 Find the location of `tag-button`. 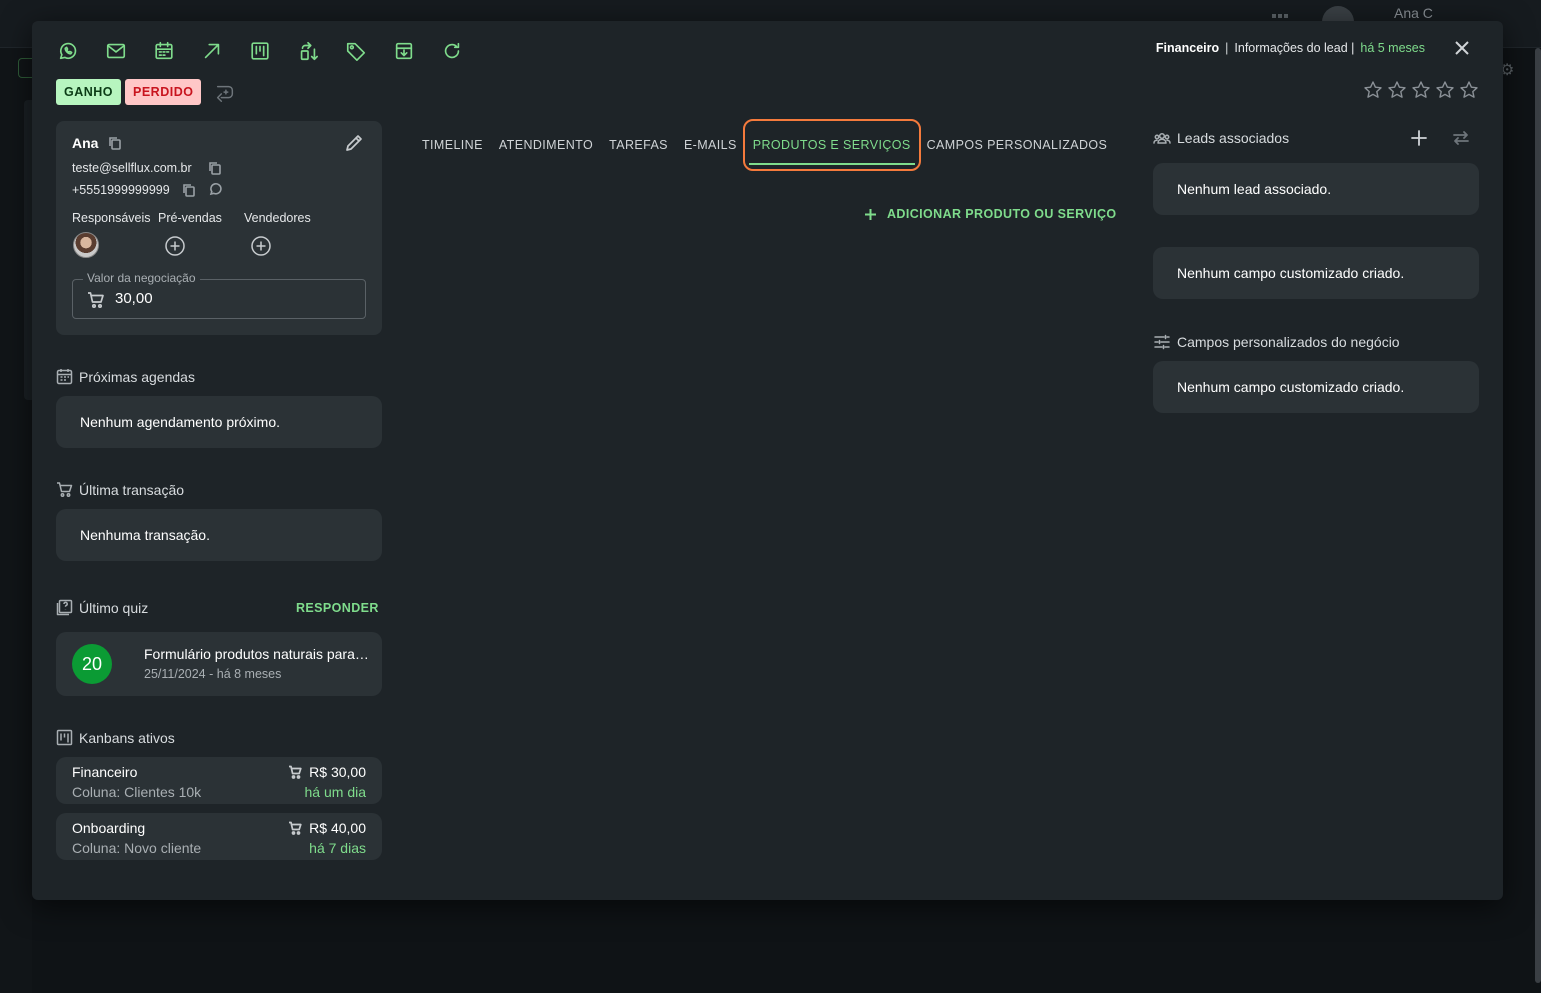

tag-button is located at coordinates (356, 51).